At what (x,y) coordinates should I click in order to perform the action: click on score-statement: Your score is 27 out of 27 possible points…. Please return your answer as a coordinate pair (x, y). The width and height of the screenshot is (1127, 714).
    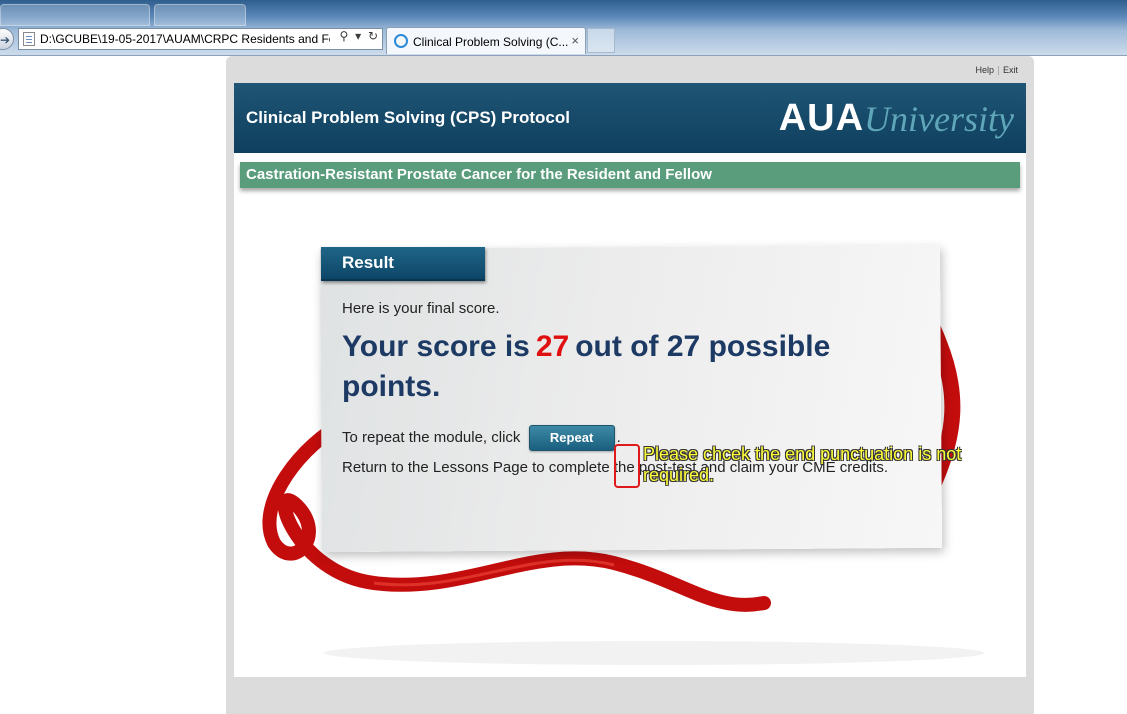
    Looking at the image, I should click on (612, 367).